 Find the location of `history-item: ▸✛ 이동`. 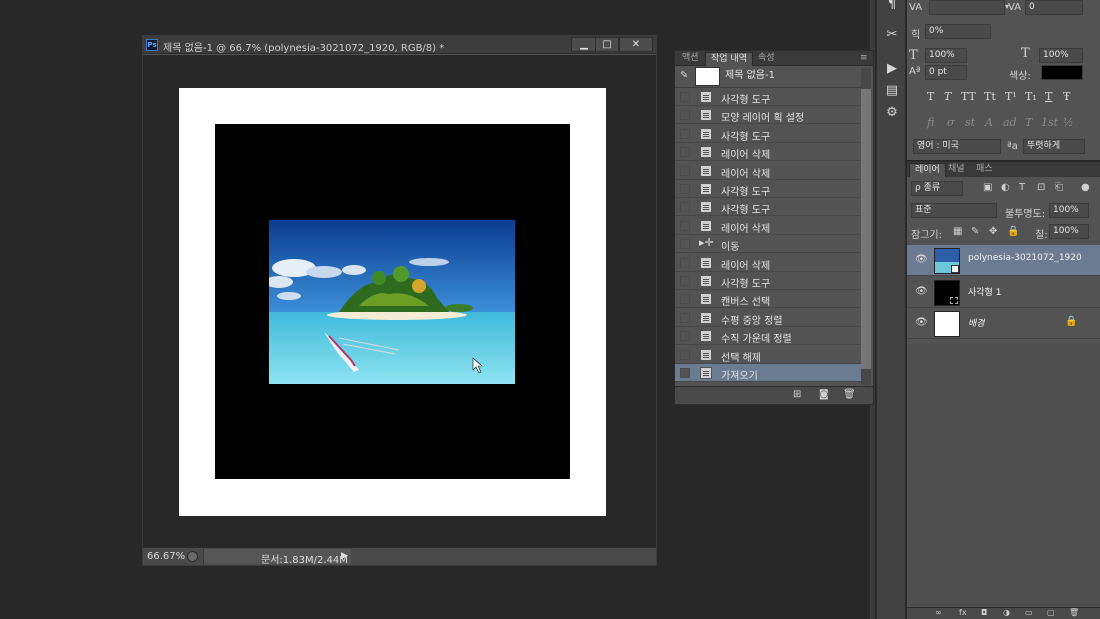

history-item: ▸✛ 이동 is located at coordinates (768, 244).